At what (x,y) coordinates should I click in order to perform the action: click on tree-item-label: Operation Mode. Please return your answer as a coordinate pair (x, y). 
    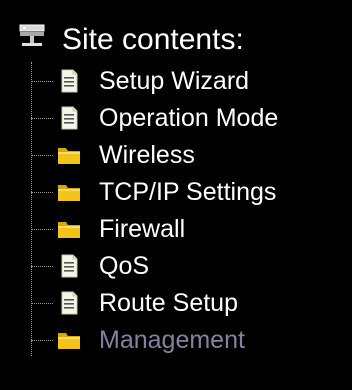
    Looking at the image, I should click on (189, 118).